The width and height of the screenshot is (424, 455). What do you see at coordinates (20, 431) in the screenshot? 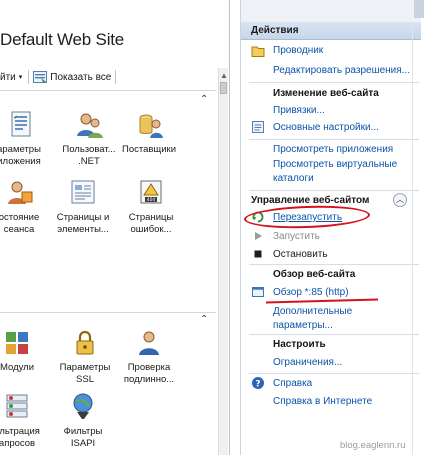
I see `feature-label: ильтрация` at bounding box center [20, 431].